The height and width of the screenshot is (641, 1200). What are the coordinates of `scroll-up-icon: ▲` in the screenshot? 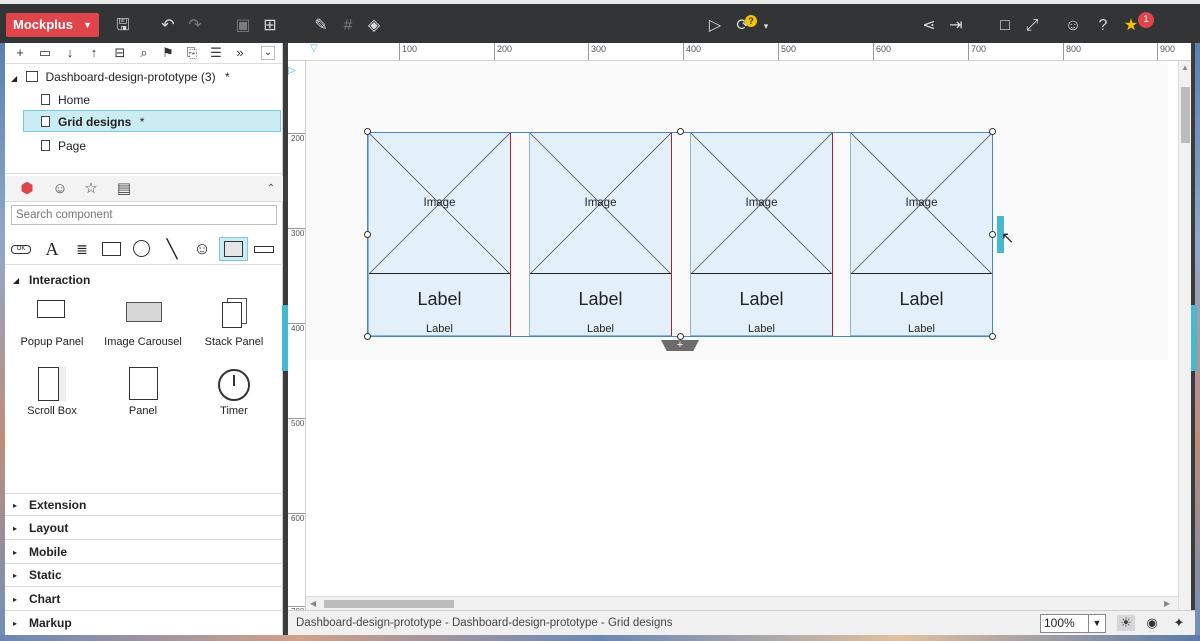 It's located at (1185, 67).